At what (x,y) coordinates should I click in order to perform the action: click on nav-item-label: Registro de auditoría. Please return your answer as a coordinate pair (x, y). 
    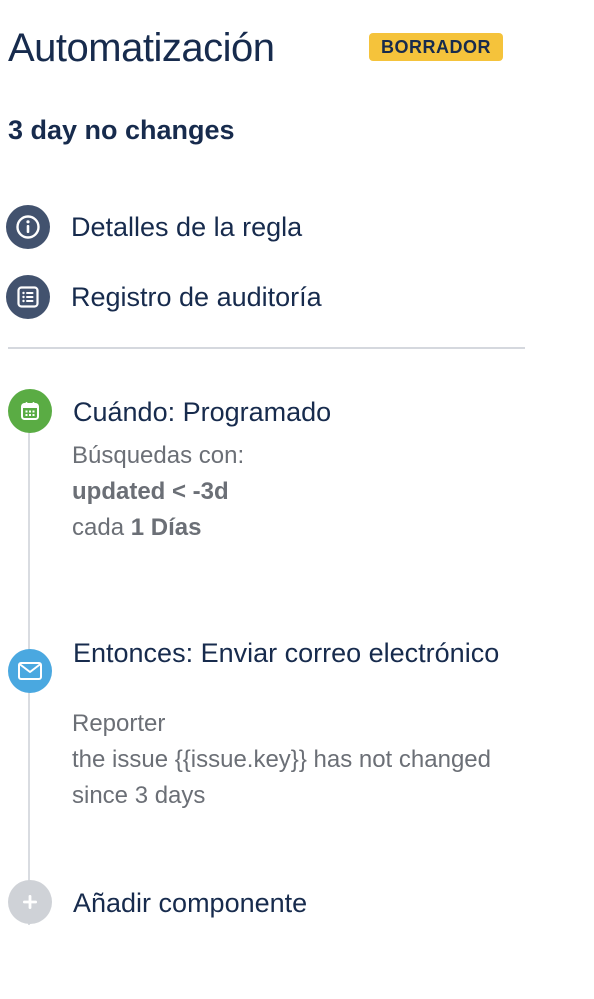
    Looking at the image, I should click on (196, 296).